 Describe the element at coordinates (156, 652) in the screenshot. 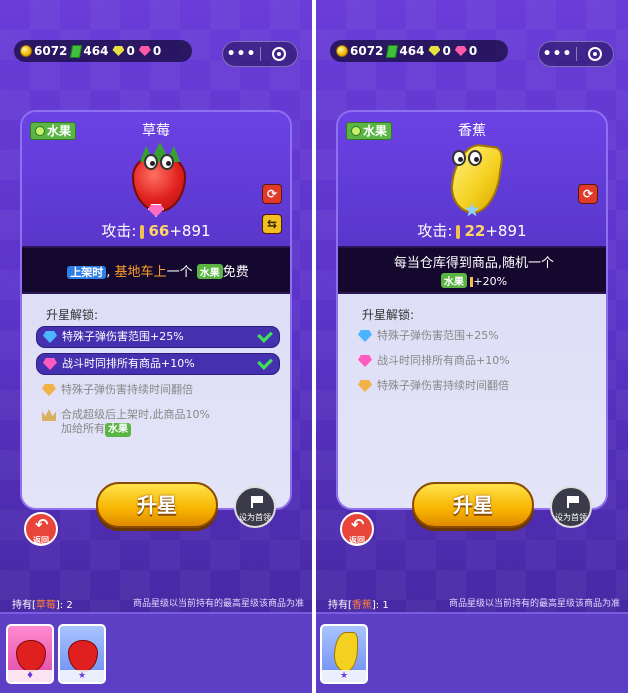

I see `inventory-tray: ♦ ★` at that location.